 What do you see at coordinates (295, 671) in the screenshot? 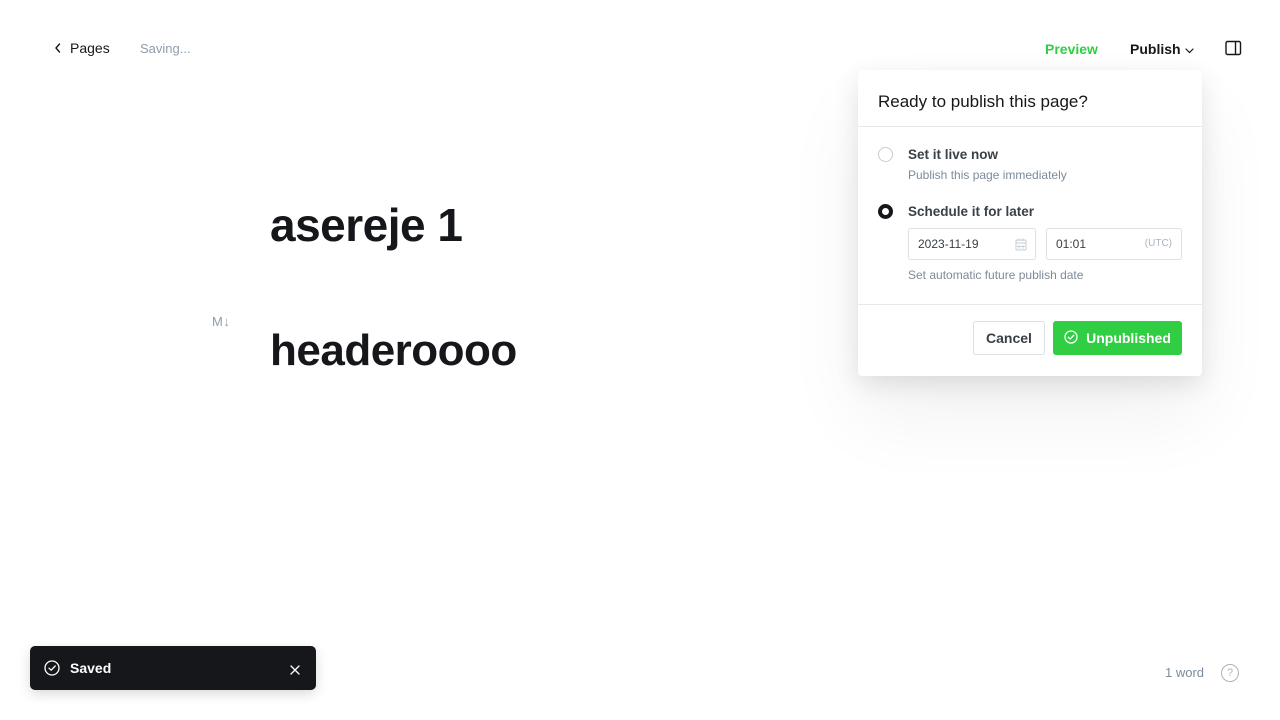
I see `close-icon` at bounding box center [295, 671].